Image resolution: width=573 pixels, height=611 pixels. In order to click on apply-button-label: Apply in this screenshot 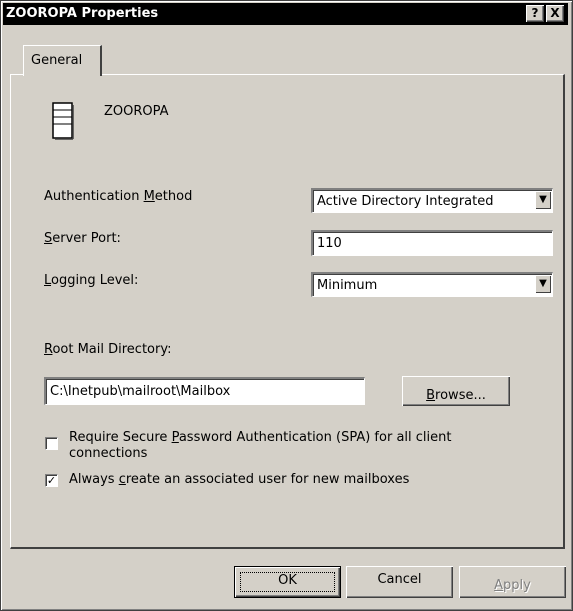, I will do `click(512, 585)`.